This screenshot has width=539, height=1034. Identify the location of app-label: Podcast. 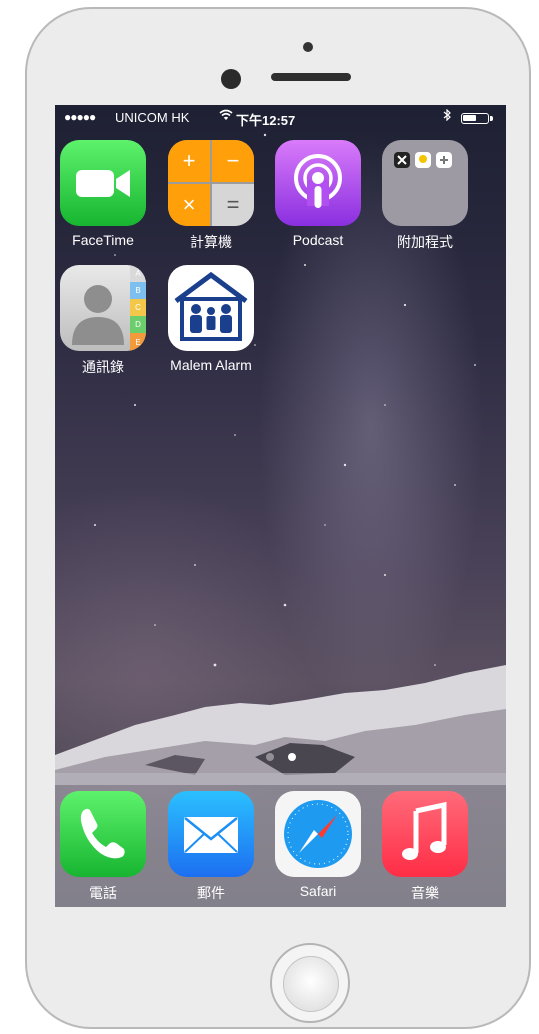
(318, 240).